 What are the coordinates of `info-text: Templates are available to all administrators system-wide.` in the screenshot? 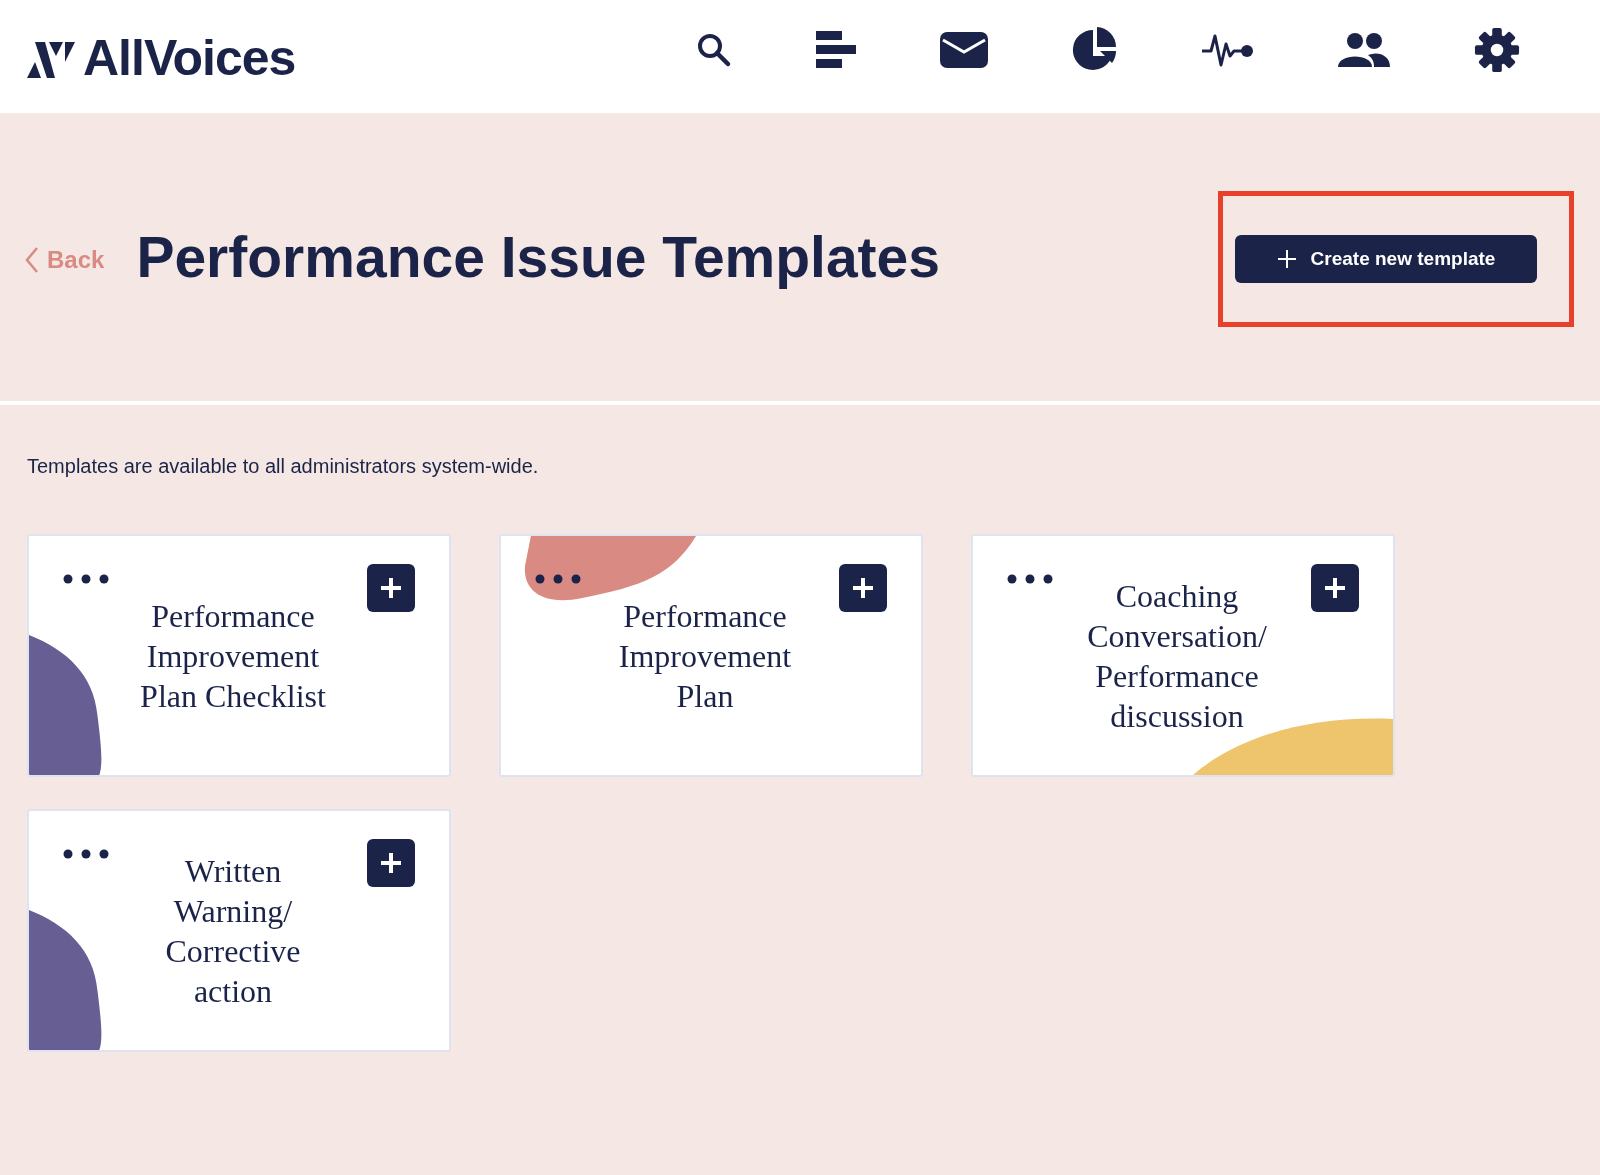 It's located at (283, 466).